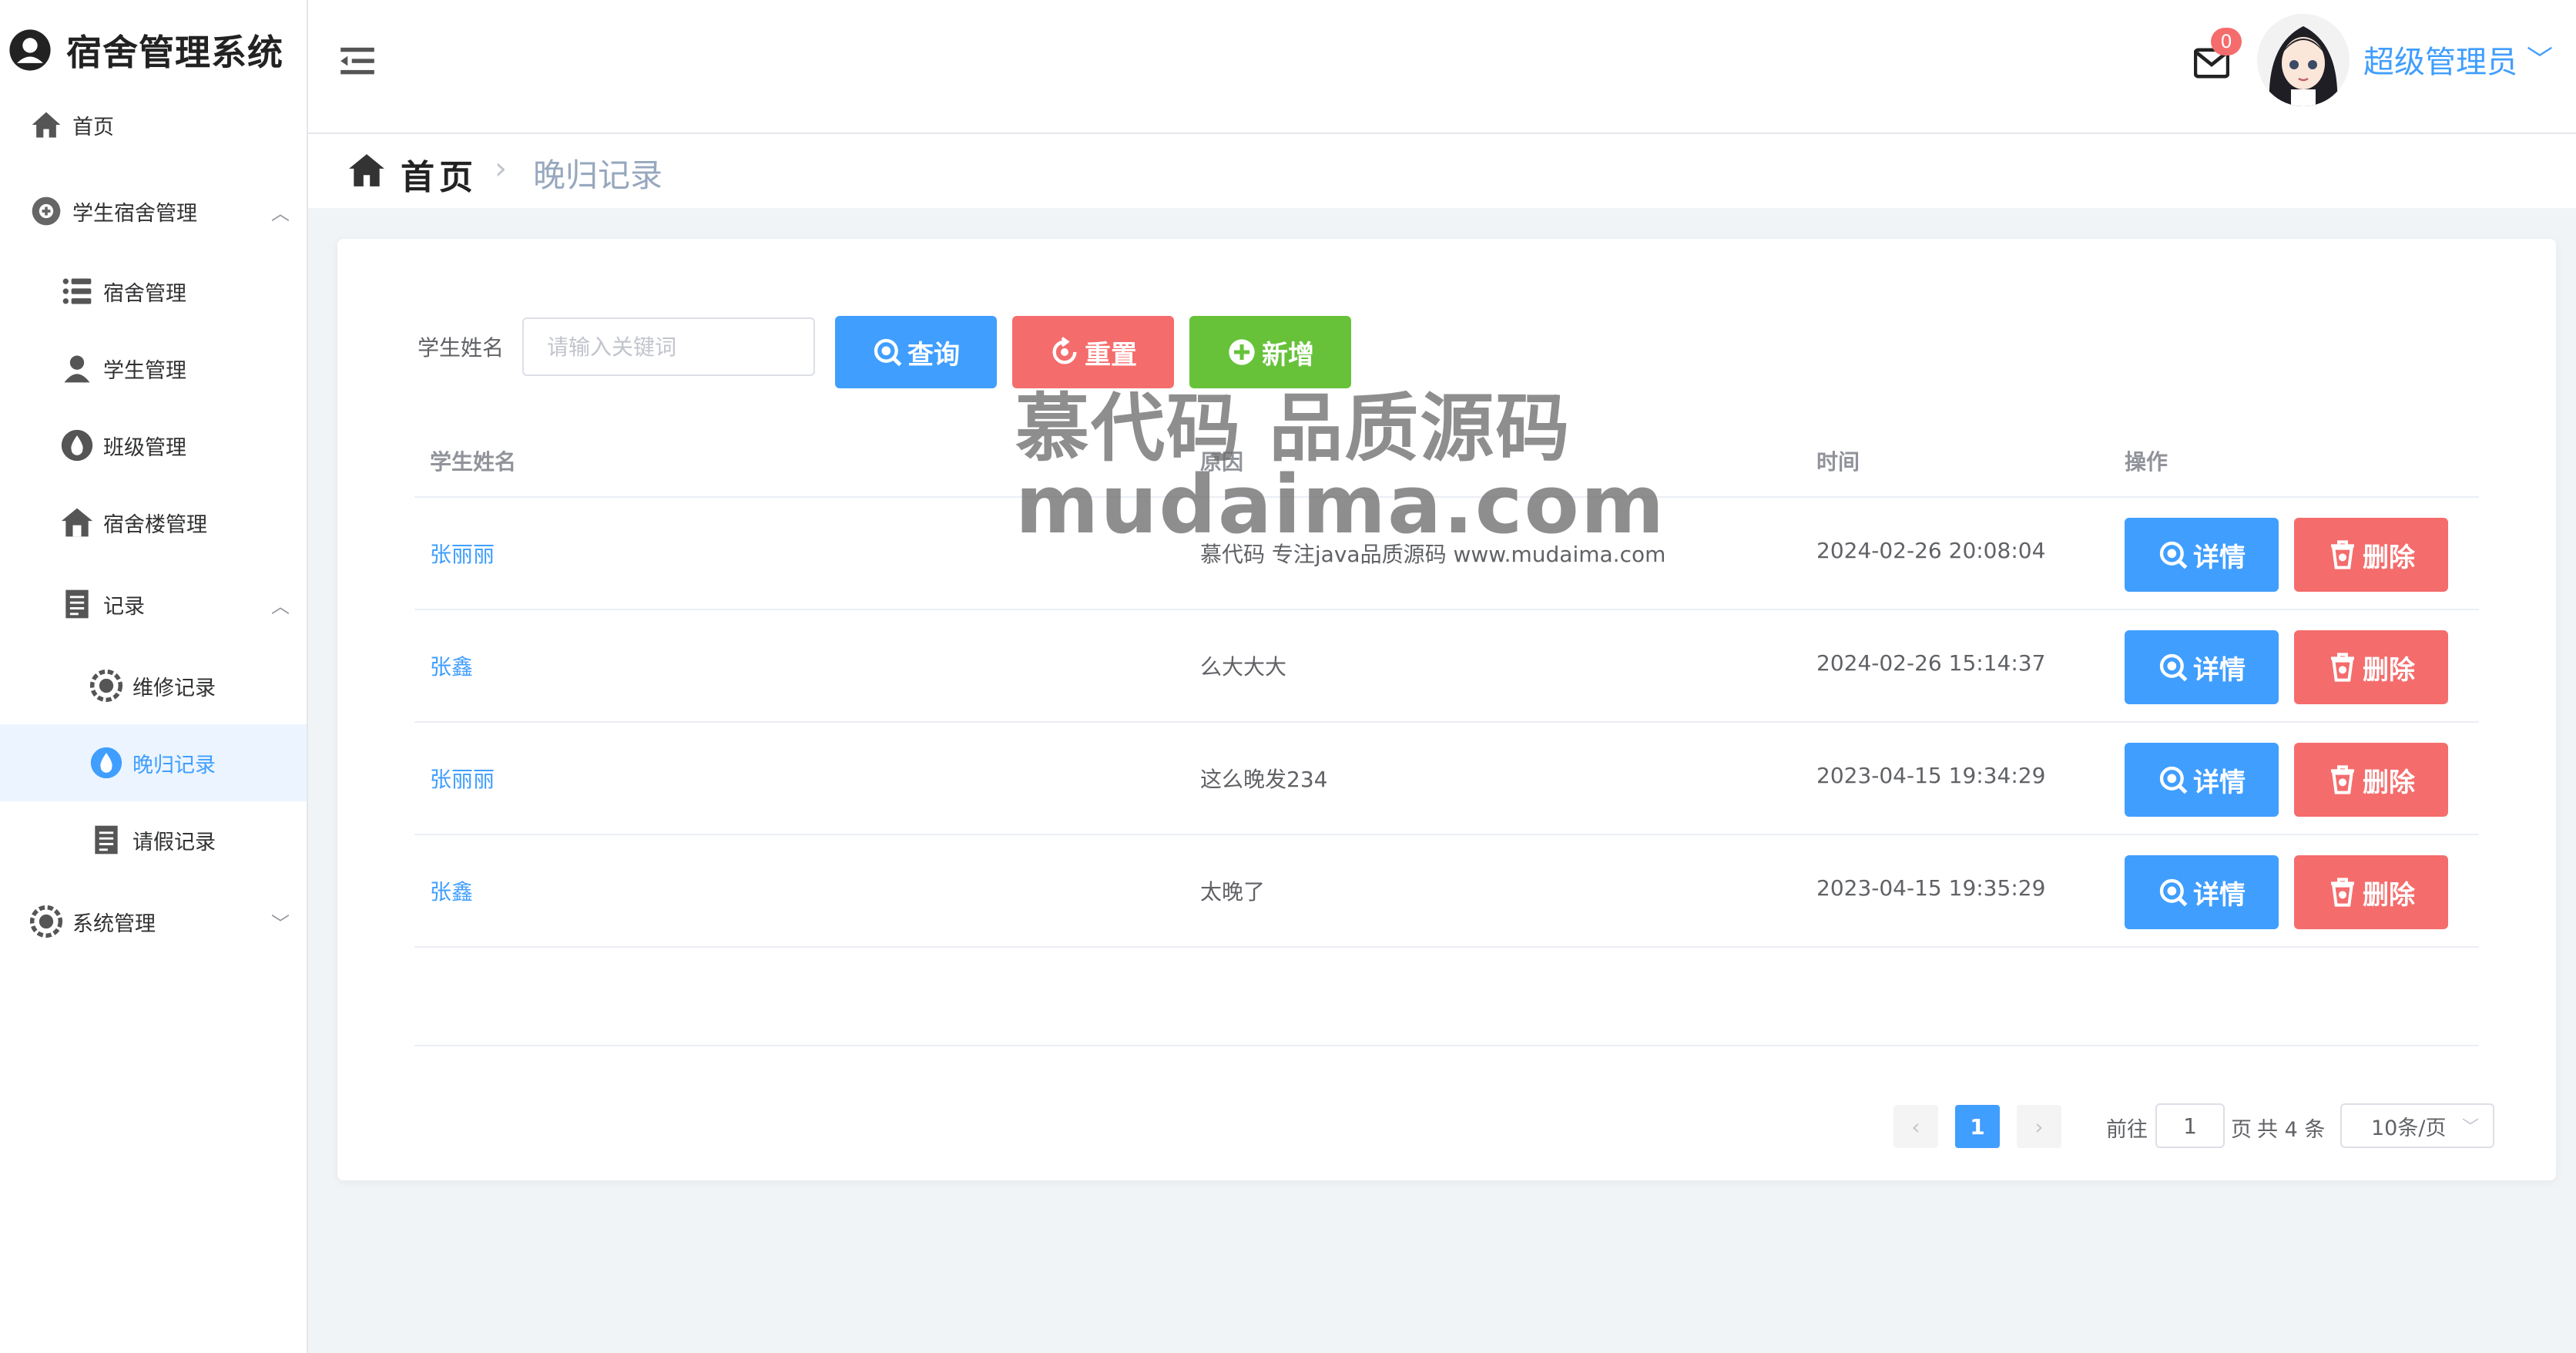 This screenshot has height=1353, width=2576. Describe the element at coordinates (77, 291) in the screenshot. I see `list-icon` at that location.